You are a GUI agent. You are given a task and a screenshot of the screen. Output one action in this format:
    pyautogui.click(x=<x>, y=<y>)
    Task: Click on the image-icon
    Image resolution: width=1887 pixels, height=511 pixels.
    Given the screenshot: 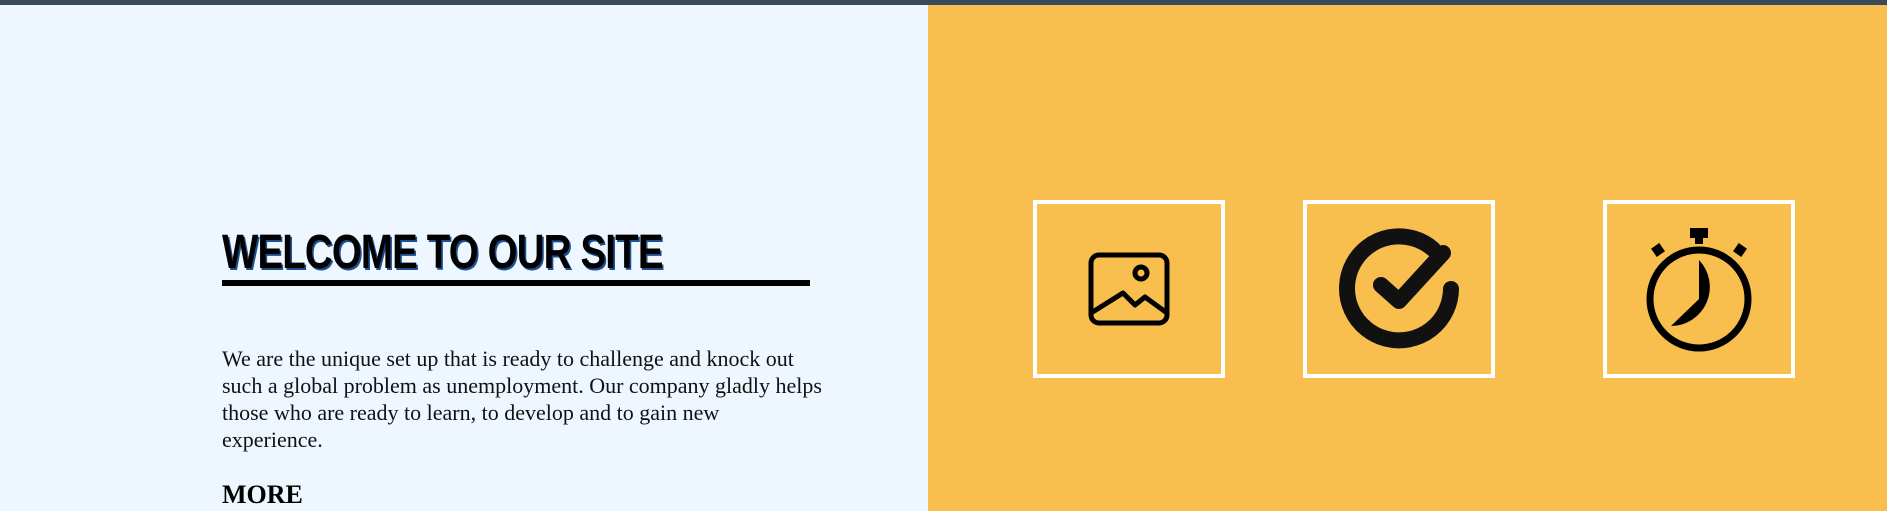 What is the action you would take?
    pyautogui.click(x=1129, y=289)
    